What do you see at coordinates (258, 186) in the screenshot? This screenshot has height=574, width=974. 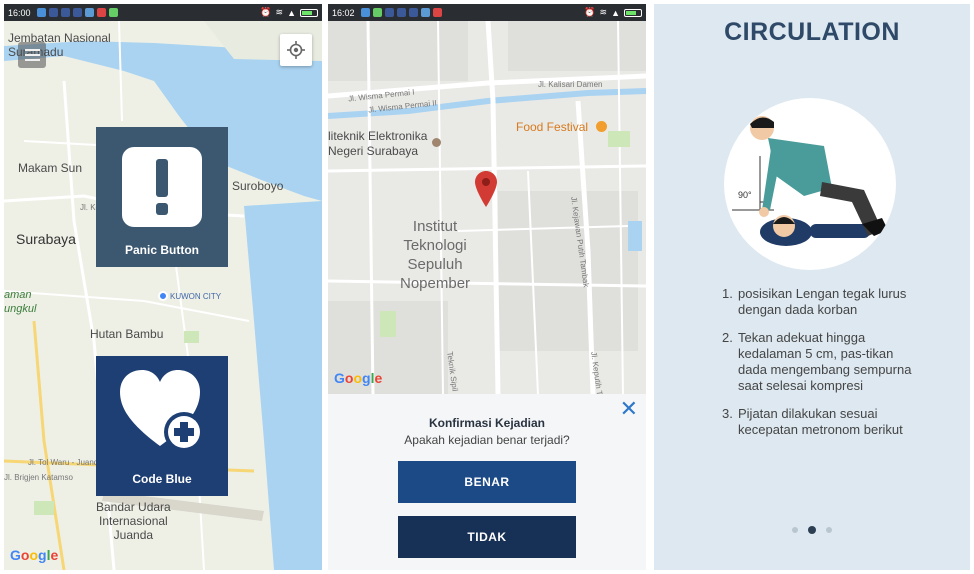 I see `map-label-suroboyo: Suroboyo` at bounding box center [258, 186].